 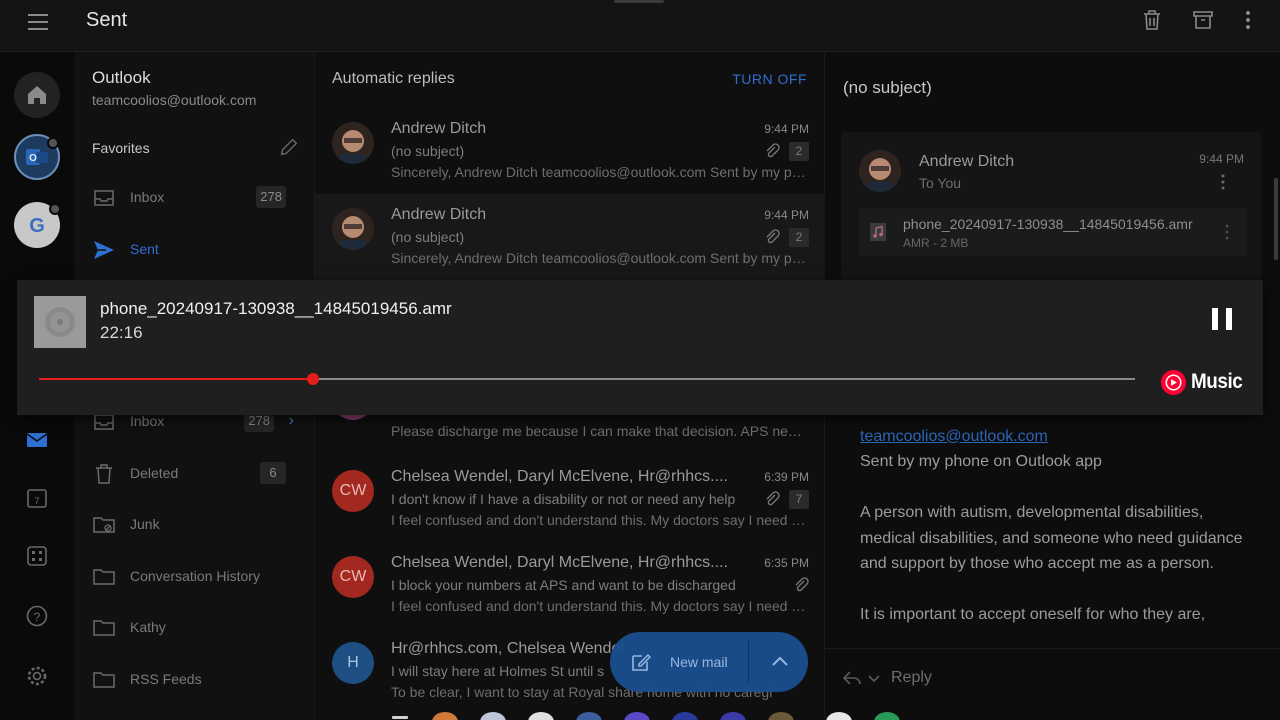 What do you see at coordinates (981, 461) in the screenshot?
I see `sent-by-line: Sent by my phone on Outlook app` at bounding box center [981, 461].